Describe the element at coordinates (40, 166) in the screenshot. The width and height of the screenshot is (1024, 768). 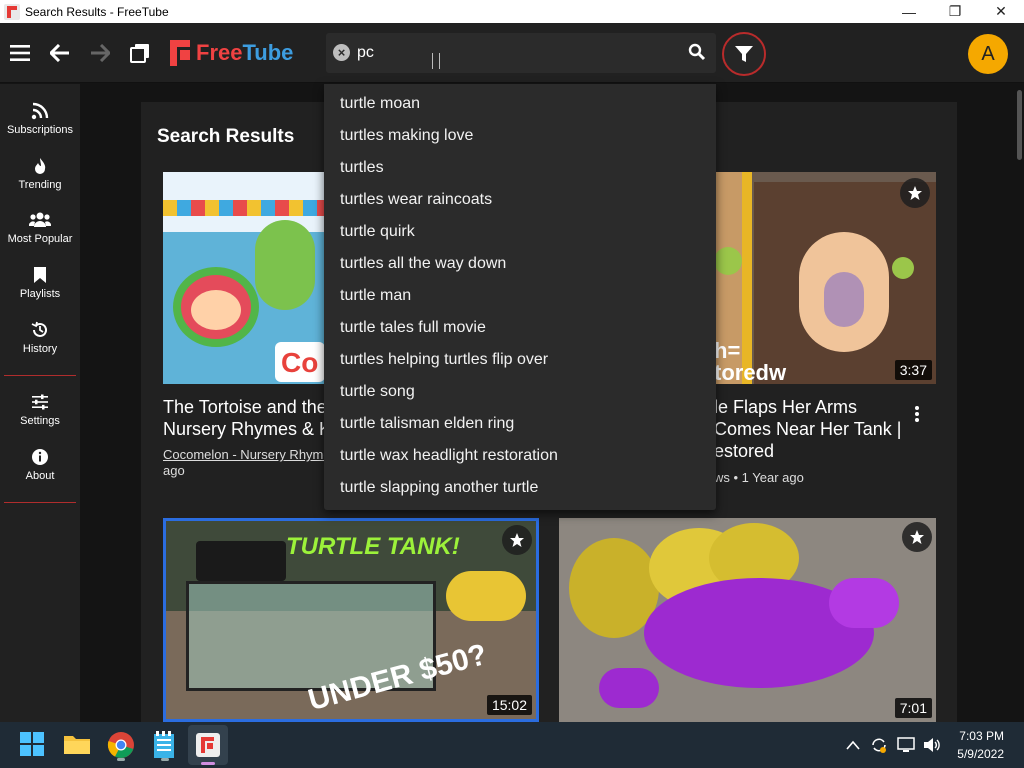
I see `fire-icon` at that location.